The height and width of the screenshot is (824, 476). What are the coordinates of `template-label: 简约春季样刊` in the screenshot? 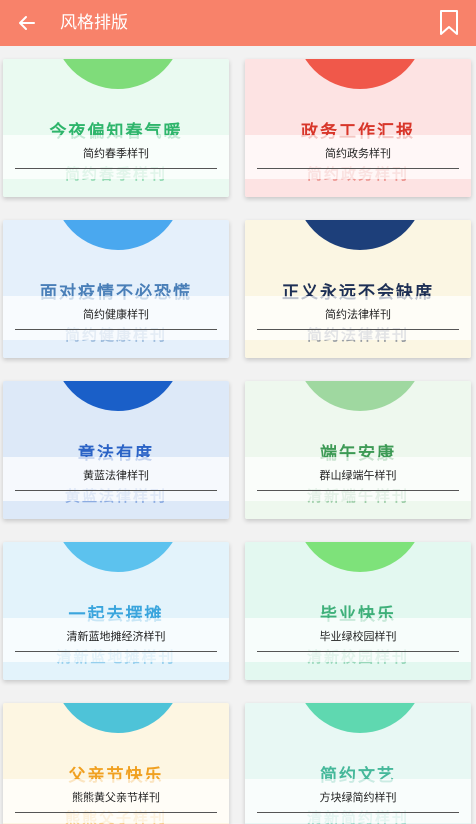 It's located at (116, 153).